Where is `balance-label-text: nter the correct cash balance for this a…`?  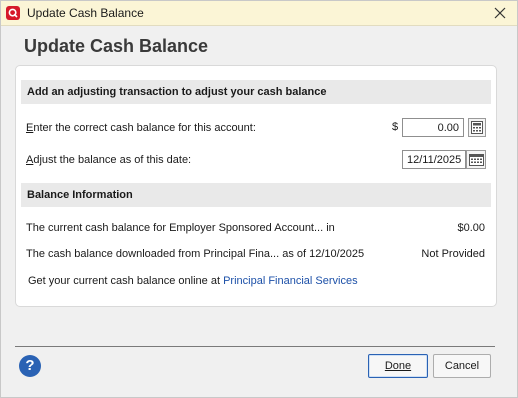 balance-label-text: nter the correct cash balance for this a… is located at coordinates (144, 128).